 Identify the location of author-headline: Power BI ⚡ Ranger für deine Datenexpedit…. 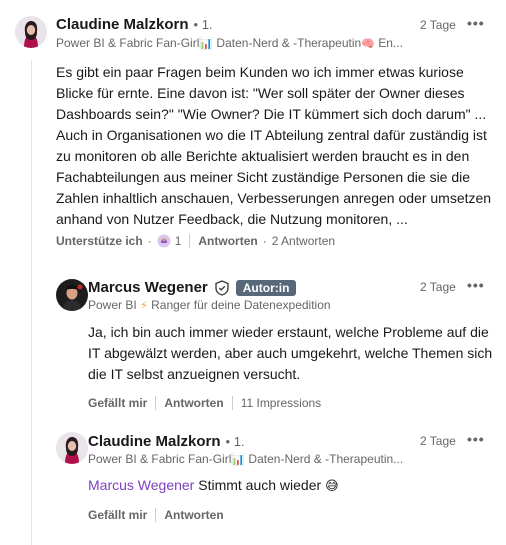
(248, 305).